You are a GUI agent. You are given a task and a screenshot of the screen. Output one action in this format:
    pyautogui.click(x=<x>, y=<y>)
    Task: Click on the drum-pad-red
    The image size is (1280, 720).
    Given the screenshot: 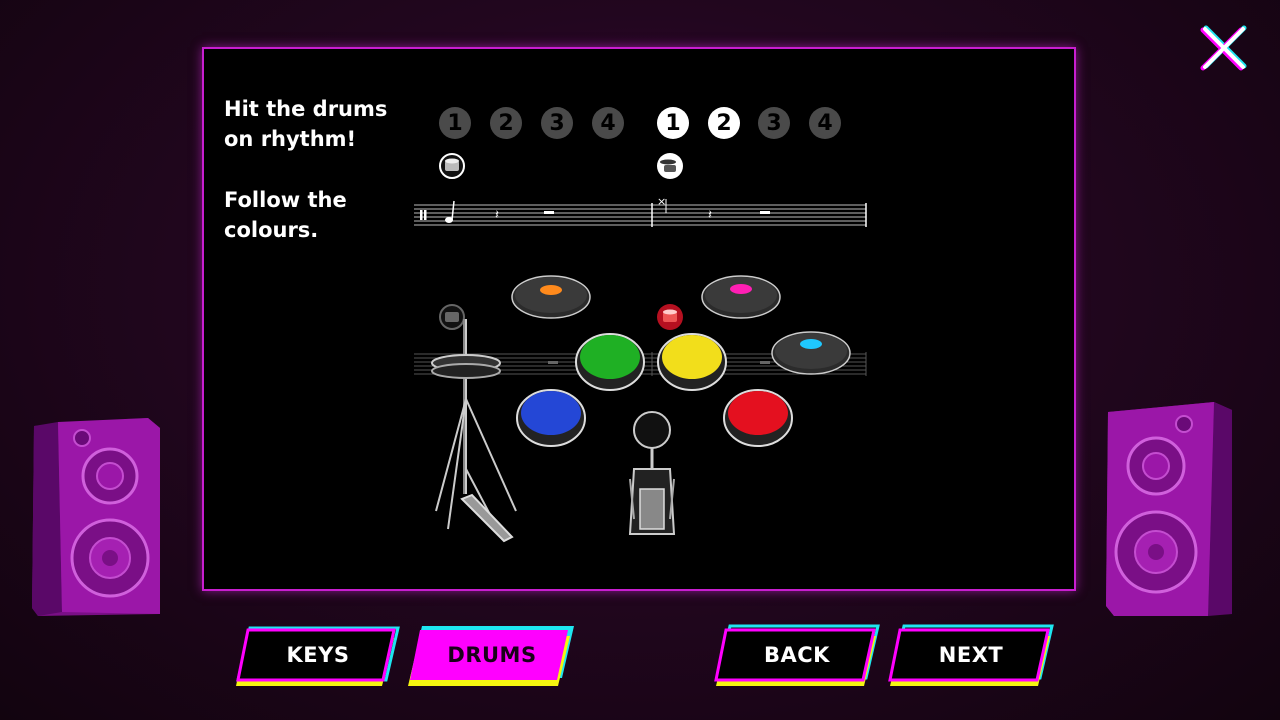 What is the action you would take?
    pyautogui.click(x=758, y=418)
    